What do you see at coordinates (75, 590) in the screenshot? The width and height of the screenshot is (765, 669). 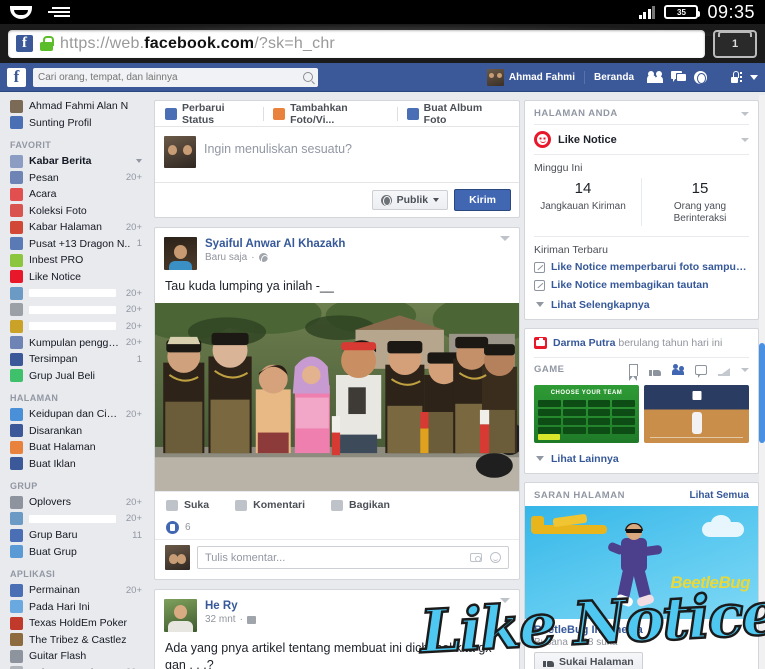 I see `sidebar-item-permainan: Permainan 20+` at bounding box center [75, 590].